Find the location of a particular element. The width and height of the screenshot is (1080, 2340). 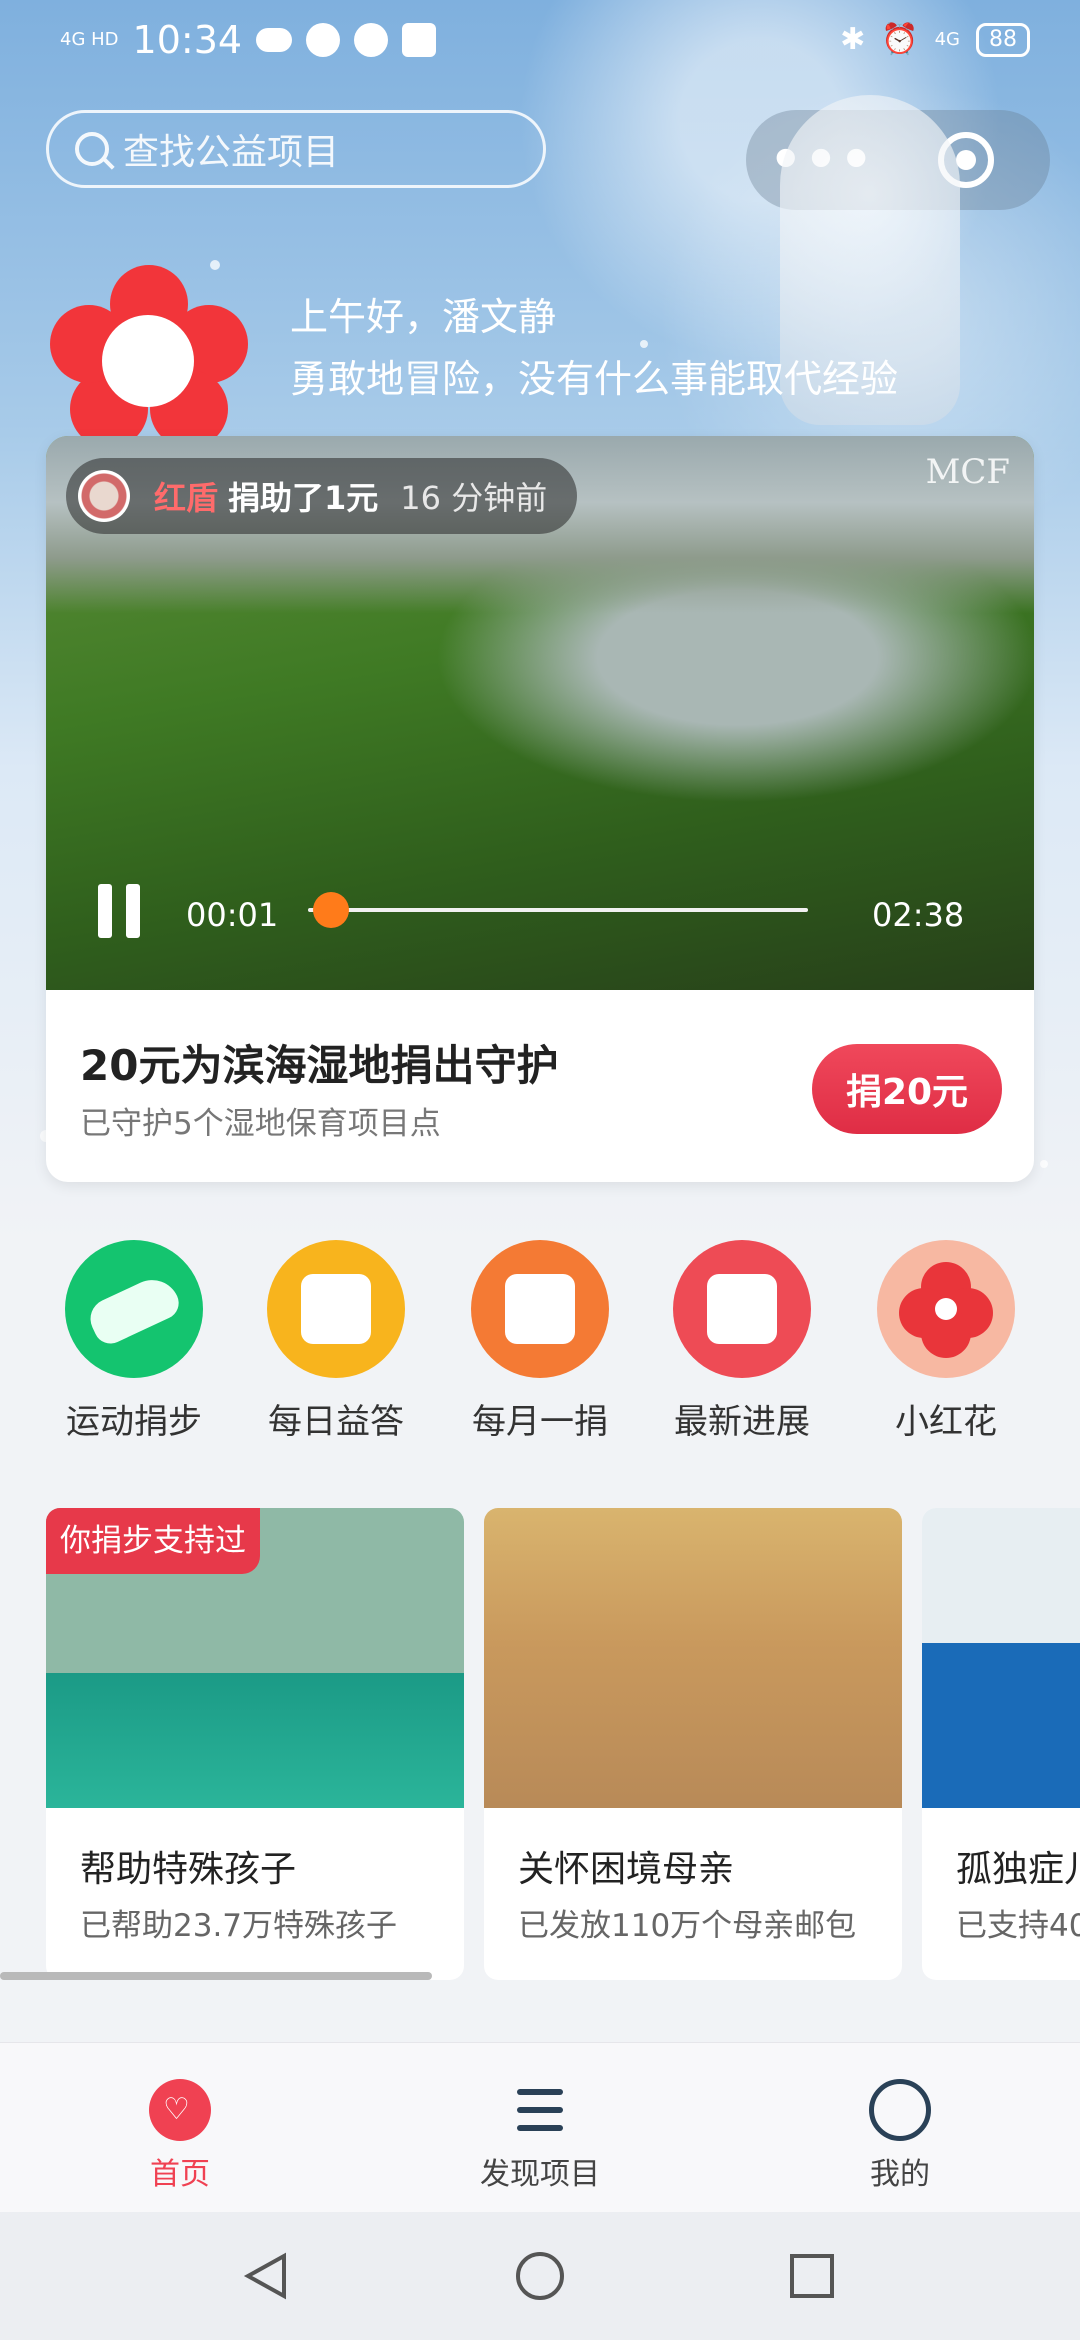

home-heart-icon: ♡ is located at coordinates (180, 2110).